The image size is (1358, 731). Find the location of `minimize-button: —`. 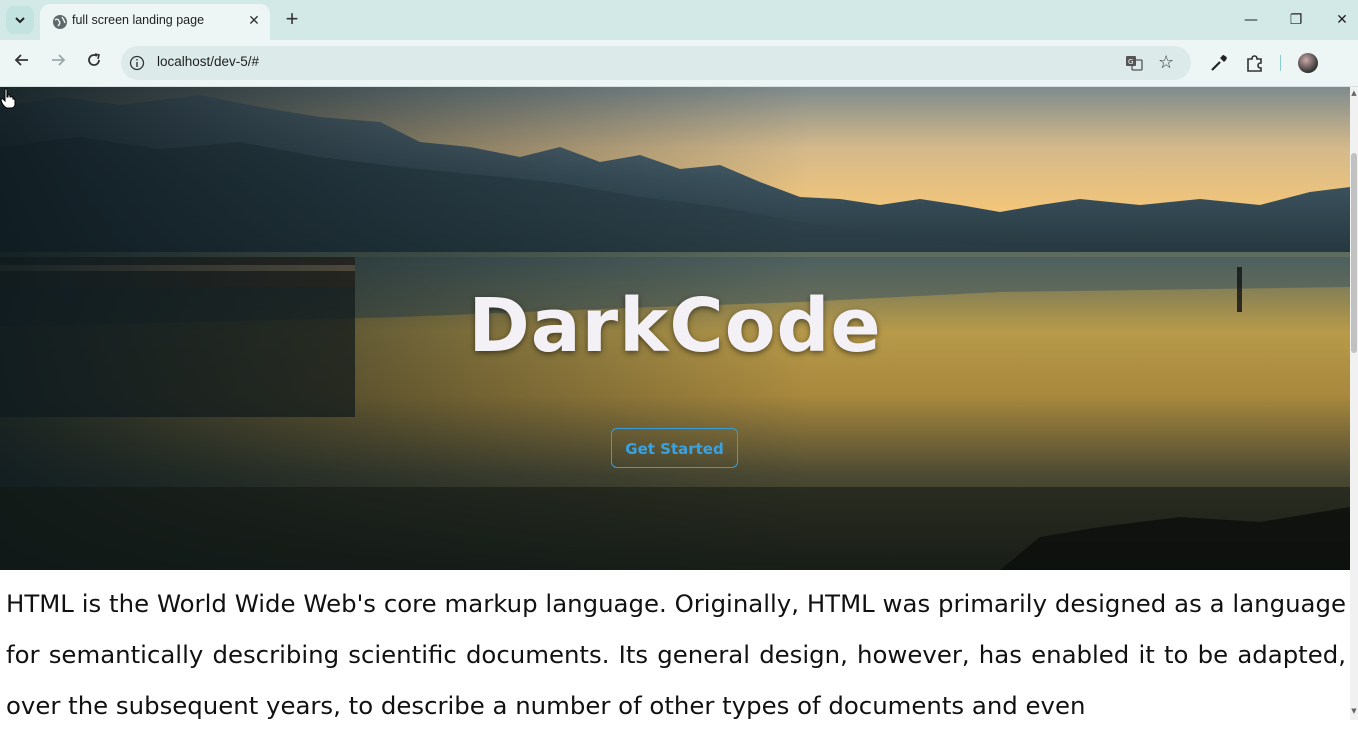

minimize-button: — is located at coordinates (1251, 20).